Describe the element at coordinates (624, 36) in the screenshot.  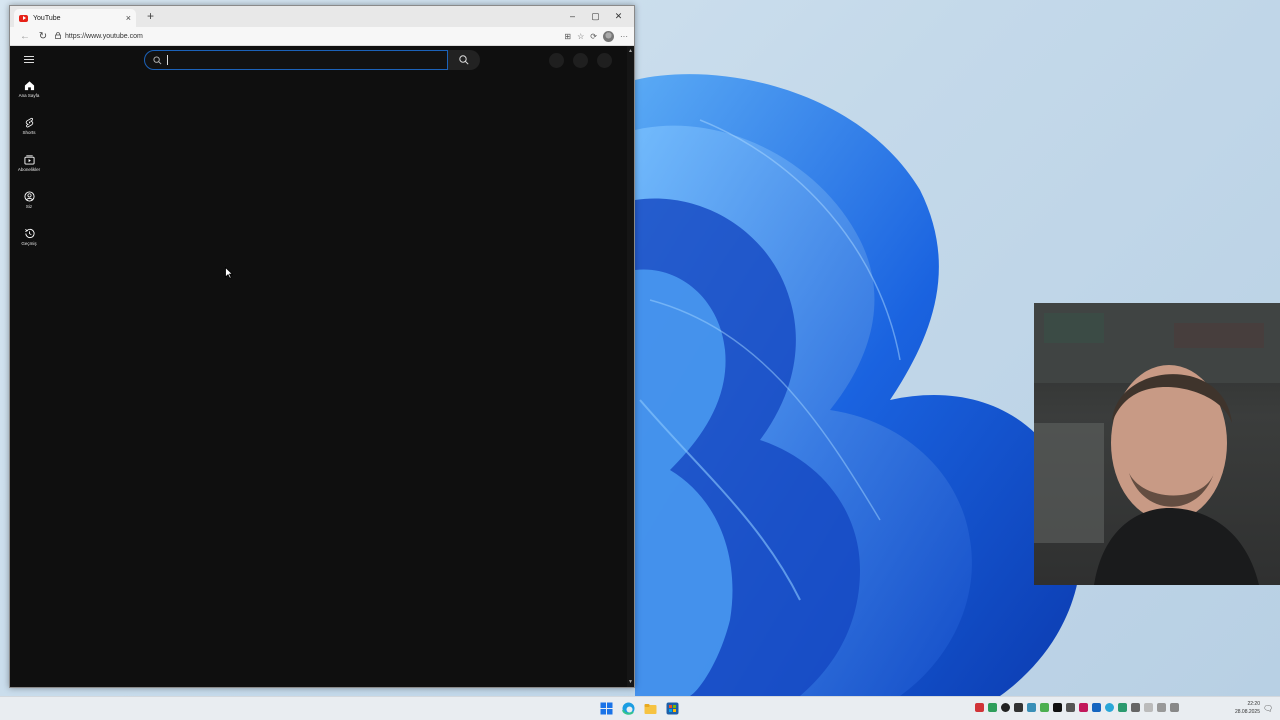
I see `more-menu-icon: ···` at that location.